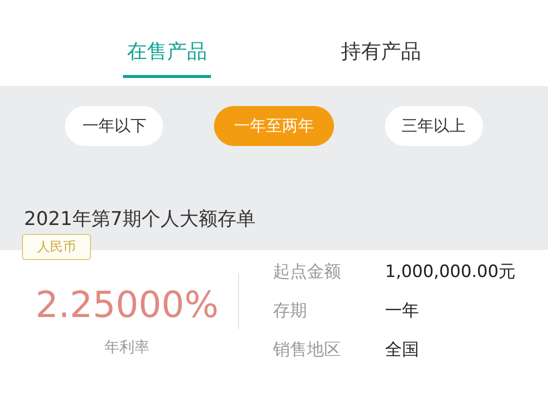 The width and height of the screenshot is (548, 400). Describe the element at coordinates (450, 272) in the screenshot. I see `detail-value: 1,000,000.00元` at that location.